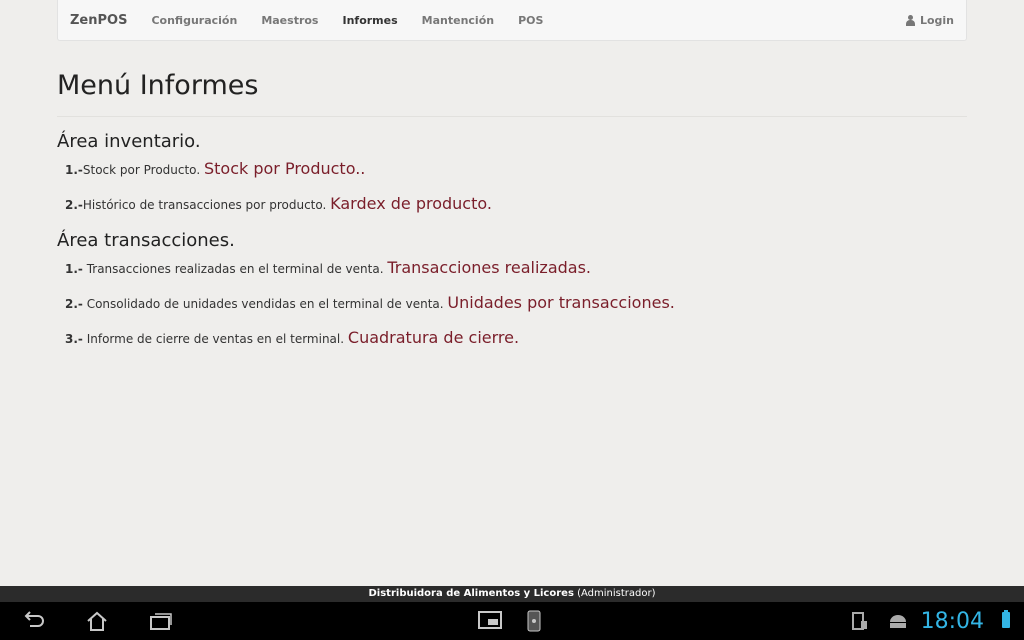 This screenshot has width=1024, height=640. I want to click on item-description: Stock por Producto., so click(141, 170).